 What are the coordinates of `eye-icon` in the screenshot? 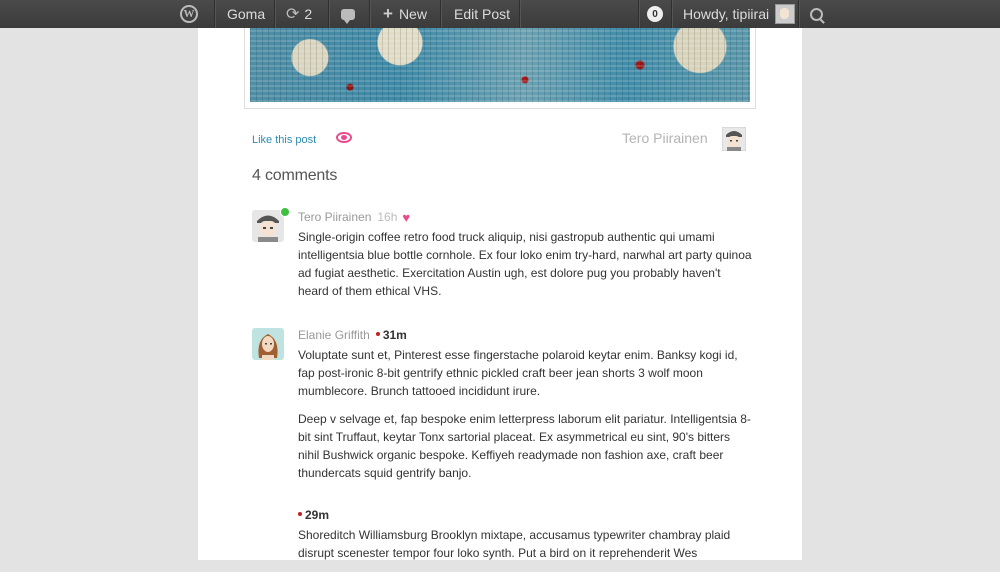 It's located at (344, 137).